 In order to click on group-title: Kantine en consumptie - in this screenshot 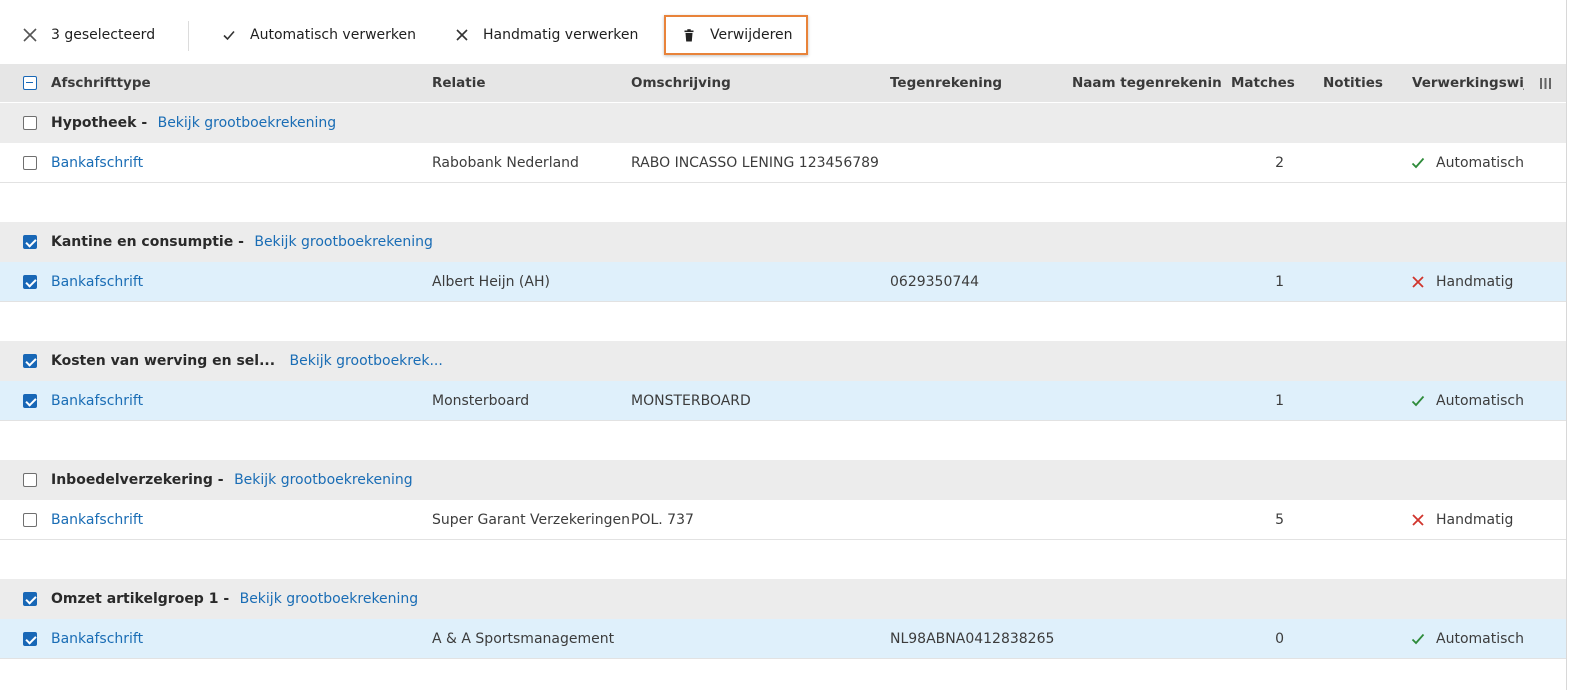, I will do `click(147, 242)`.